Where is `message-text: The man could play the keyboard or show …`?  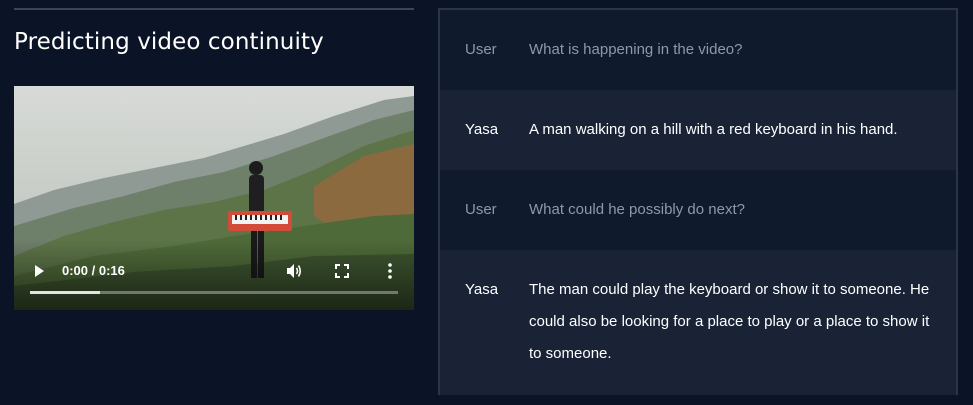
message-text: The man could play the keyboard or show … is located at coordinates (729, 321).